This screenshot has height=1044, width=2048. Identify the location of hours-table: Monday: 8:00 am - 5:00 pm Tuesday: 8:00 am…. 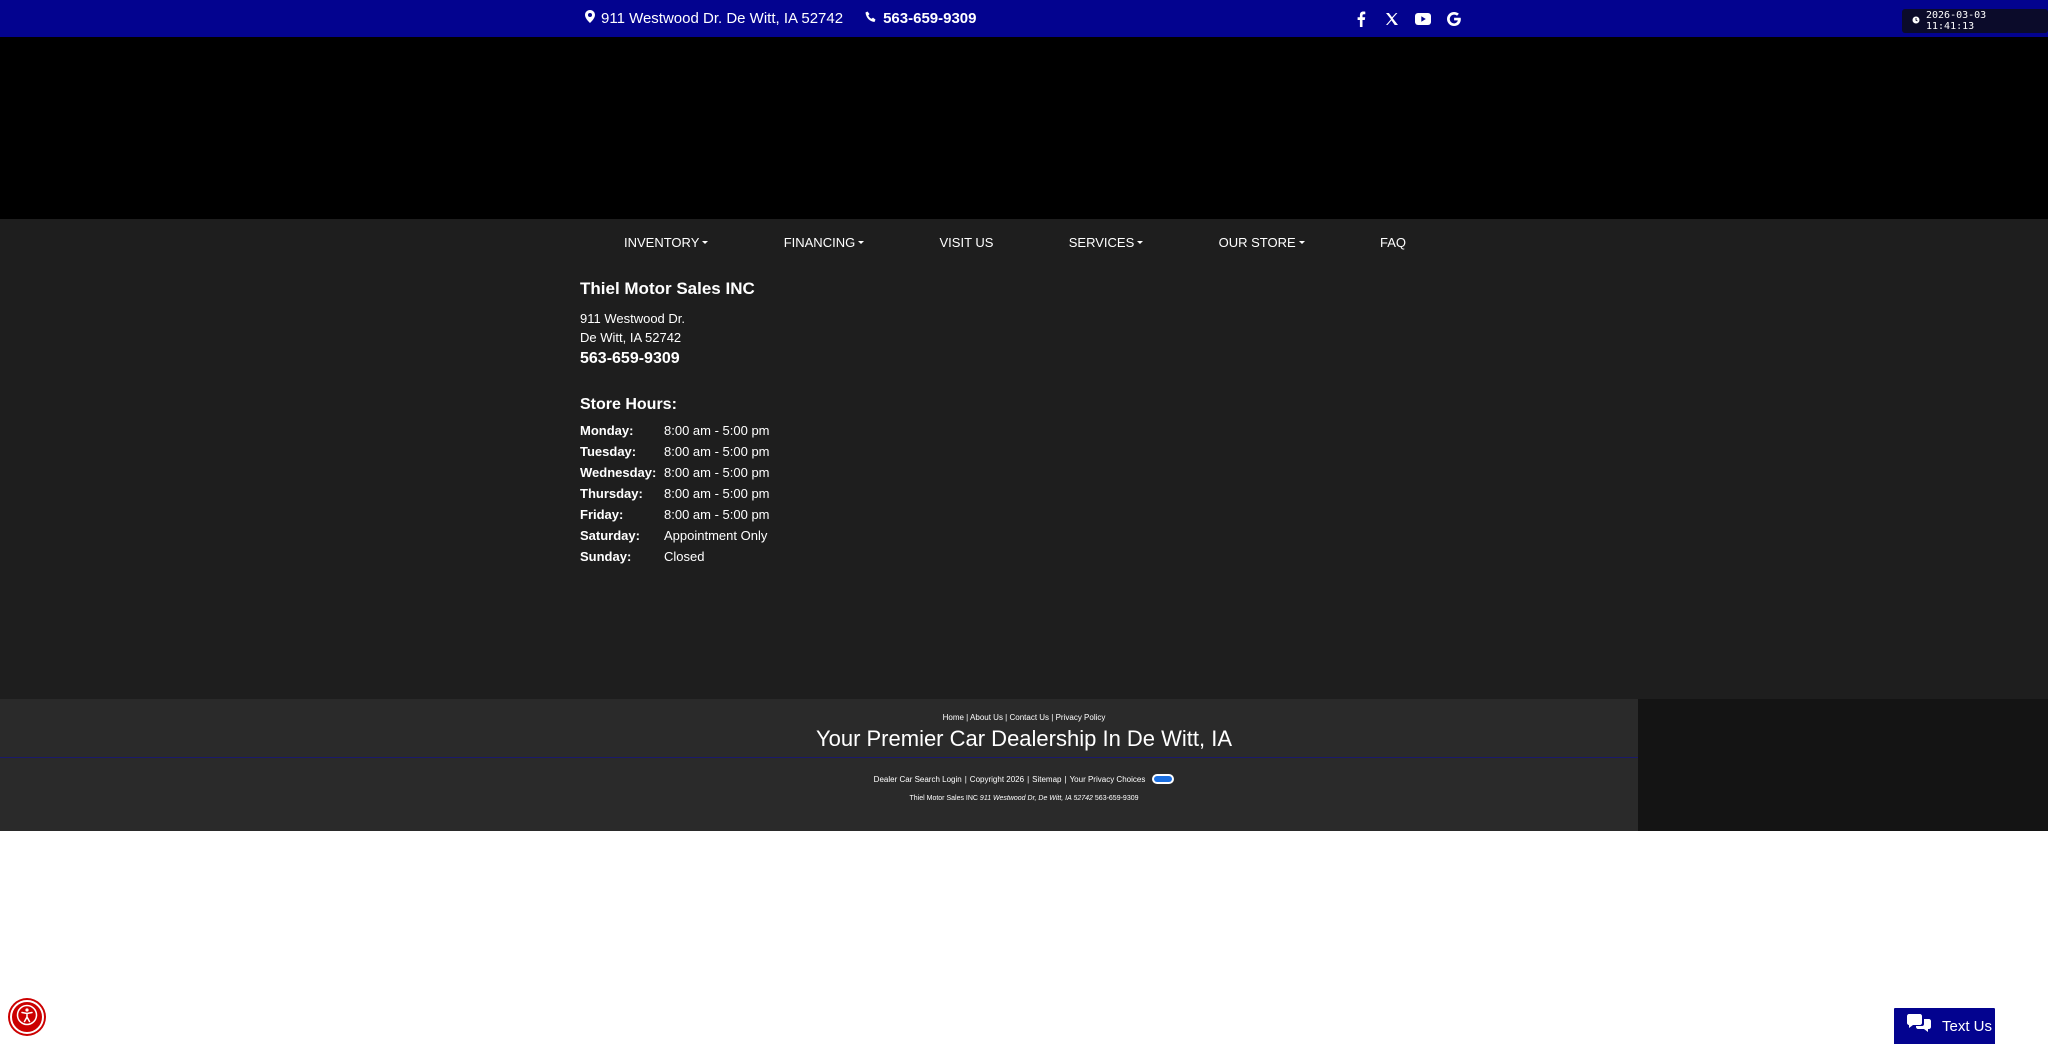
(675, 493).